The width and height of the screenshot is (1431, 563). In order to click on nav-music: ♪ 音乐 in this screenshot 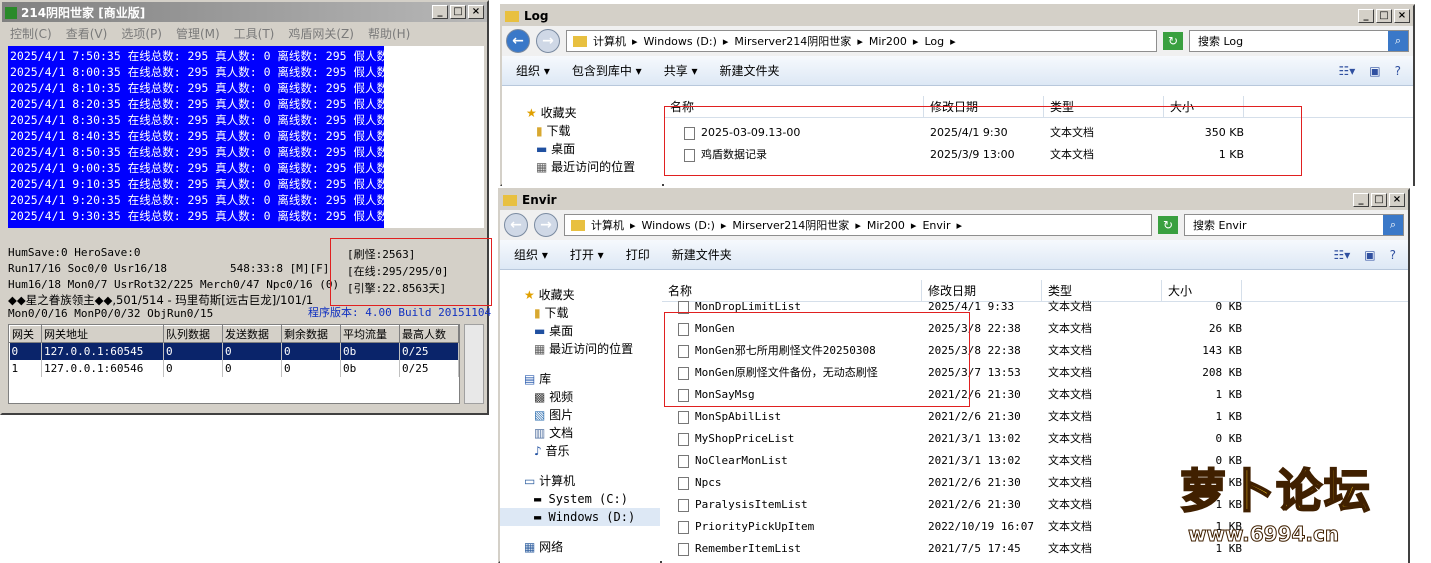, I will do `click(592, 451)`.